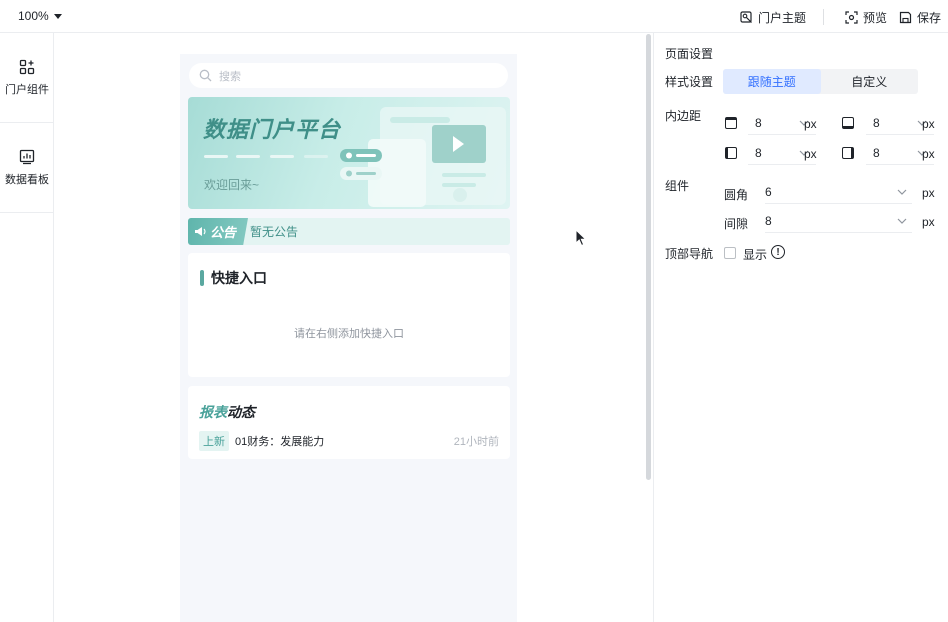  Describe the element at coordinates (823, 17) in the screenshot. I see `toolbar-divider` at that location.